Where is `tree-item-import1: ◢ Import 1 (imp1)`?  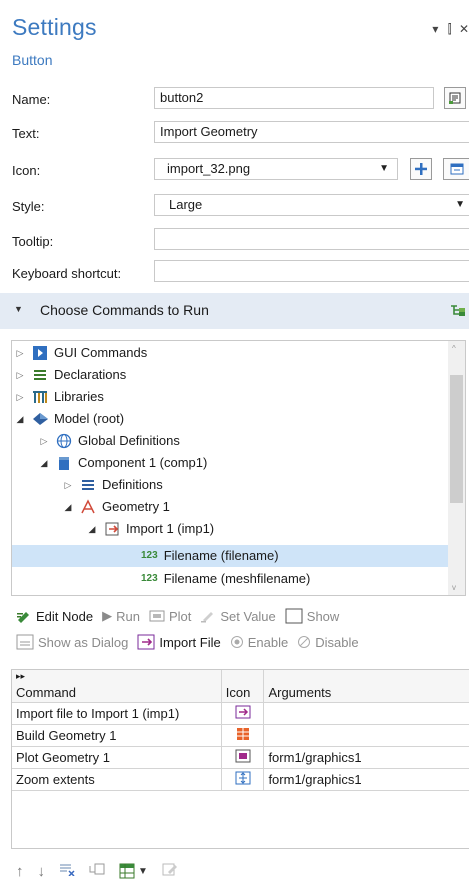 tree-item-import1: ◢ Import 1 (imp1) is located at coordinates (150, 529).